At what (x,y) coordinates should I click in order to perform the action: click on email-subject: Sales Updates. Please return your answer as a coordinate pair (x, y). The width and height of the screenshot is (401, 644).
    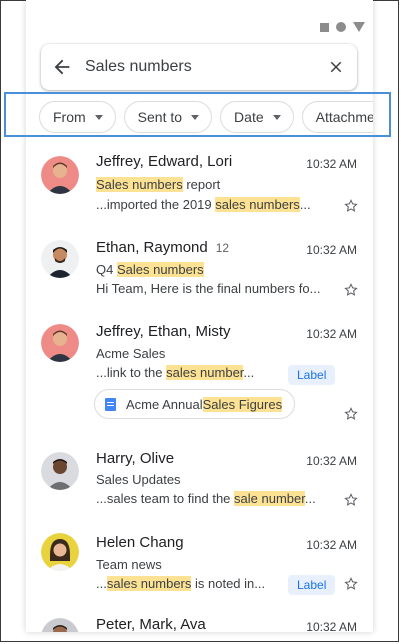
    Looking at the image, I should click on (138, 479).